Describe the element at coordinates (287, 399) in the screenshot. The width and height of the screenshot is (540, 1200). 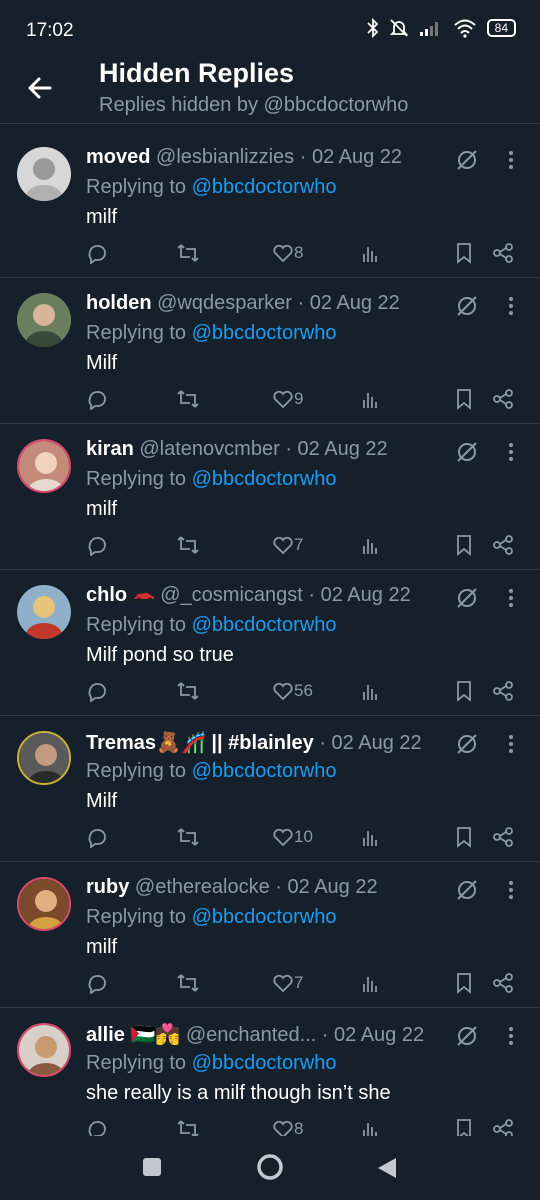
I see `like-button: 9` at that location.